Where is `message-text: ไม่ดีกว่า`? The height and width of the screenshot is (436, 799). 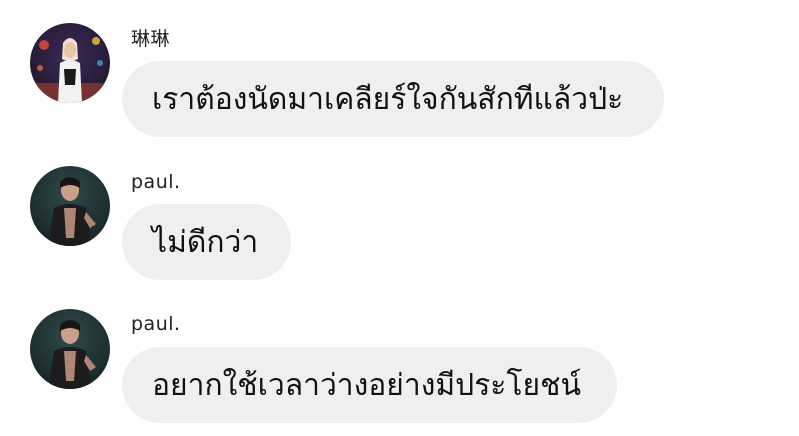
message-text: ไม่ดีกว่า is located at coordinates (205, 242).